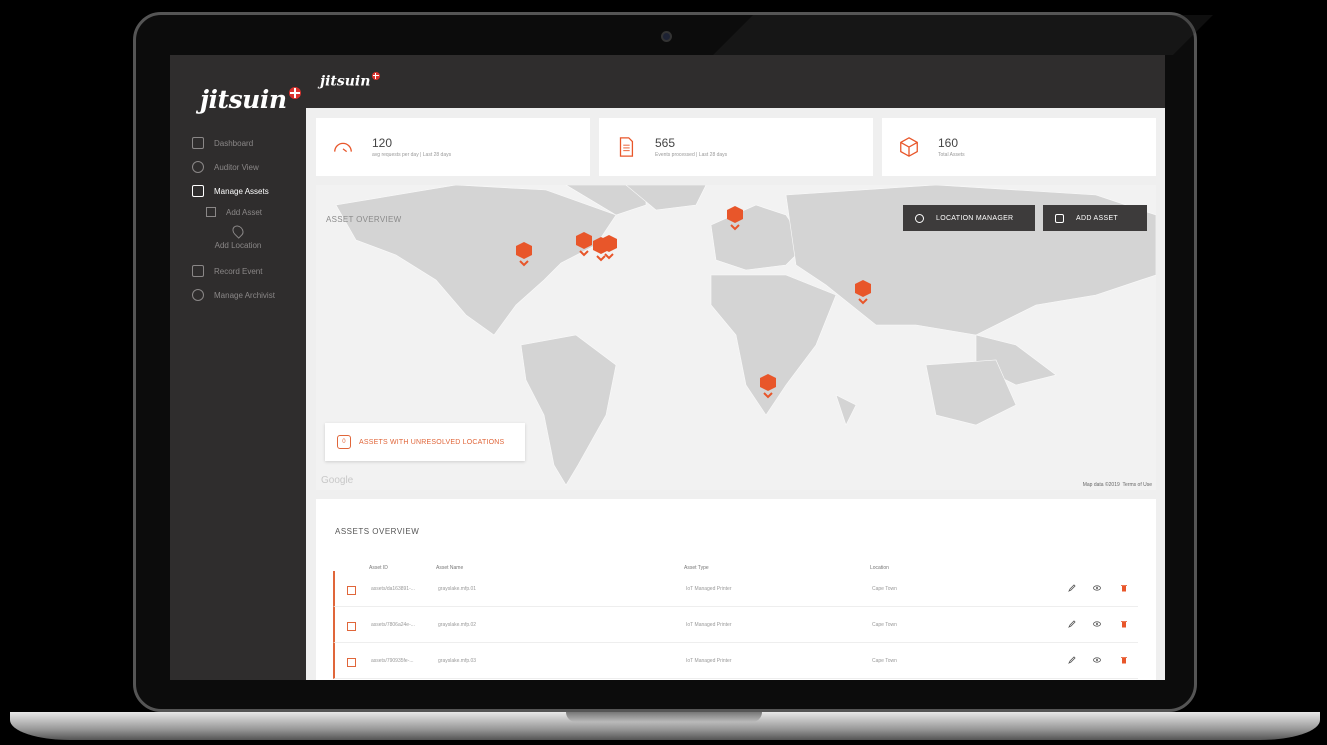 The width and height of the screenshot is (1327, 745). Describe the element at coordinates (238, 245) in the screenshot. I see `sidebar-item-label: Add Location` at that location.